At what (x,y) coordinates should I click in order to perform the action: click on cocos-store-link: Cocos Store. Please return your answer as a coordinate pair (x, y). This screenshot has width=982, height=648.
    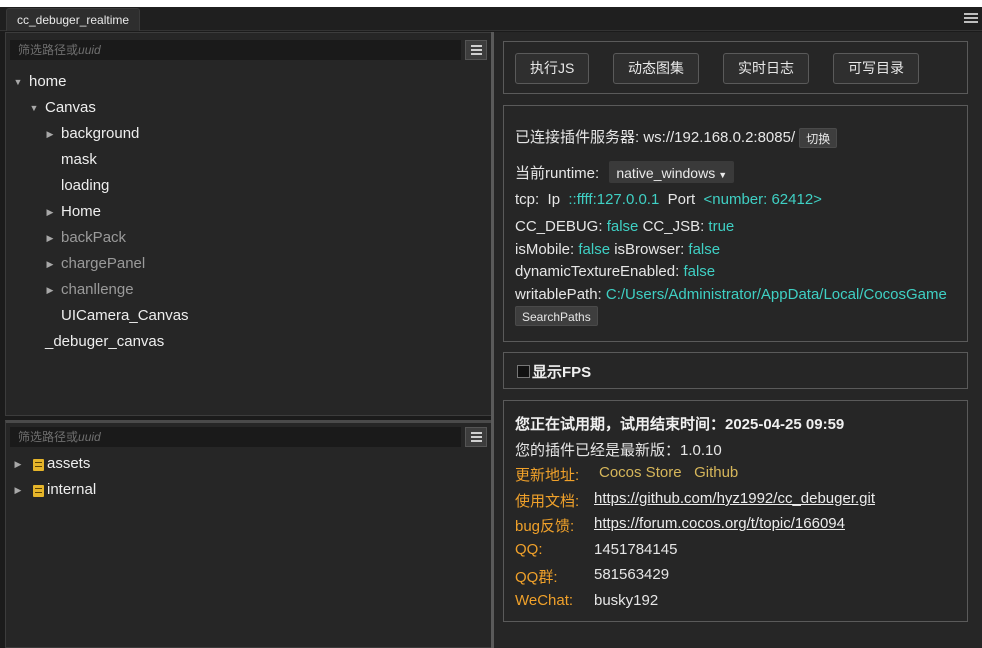
    Looking at the image, I should click on (640, 472).